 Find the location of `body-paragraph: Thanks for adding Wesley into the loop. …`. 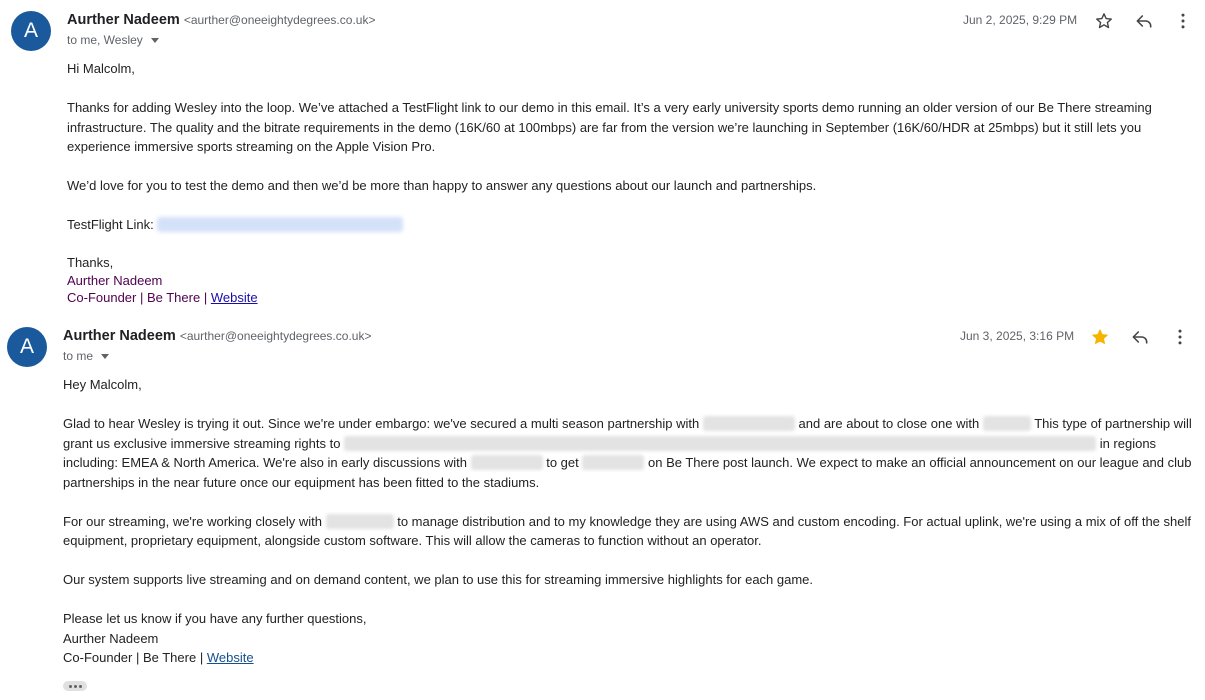

body-paragraph: Thanks for adding Wesley into the loop. … is located at coordinates (609, 127).